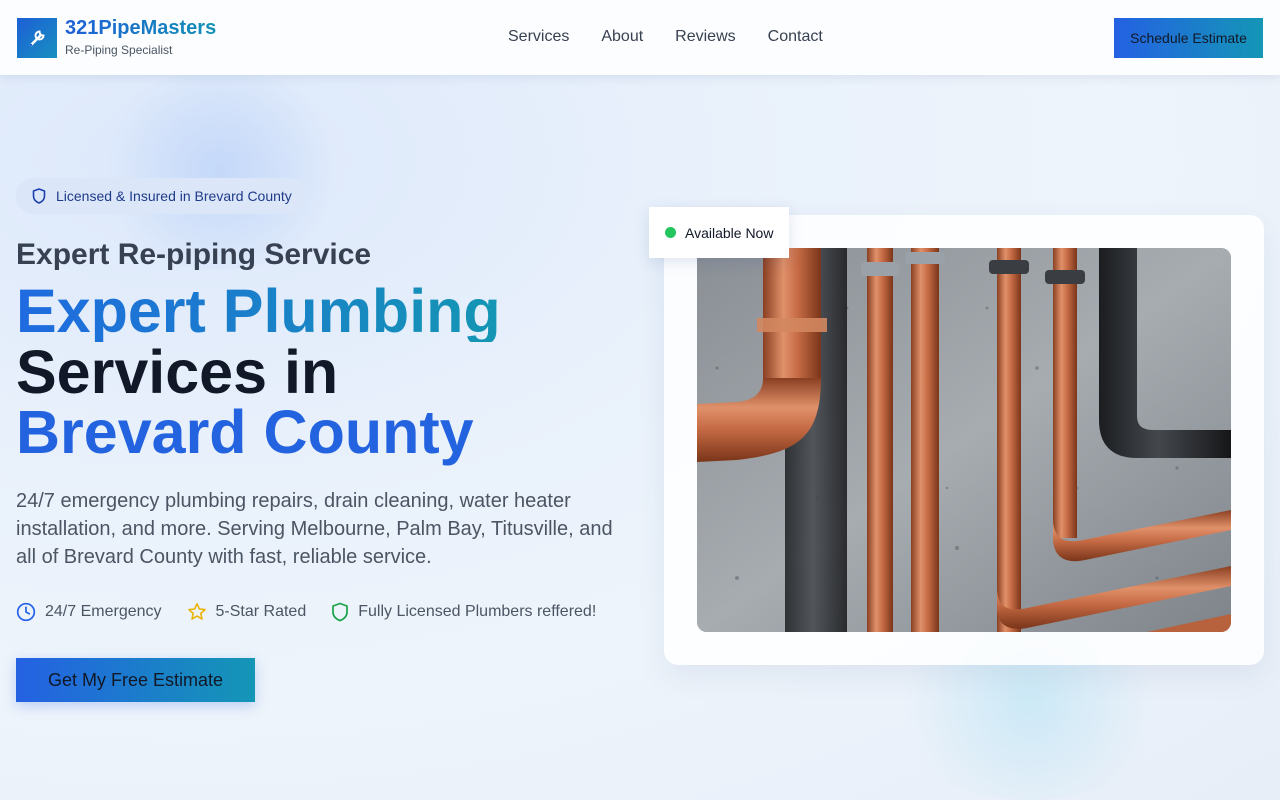  I want to click on nav-link-about: About, so click(622, 37).